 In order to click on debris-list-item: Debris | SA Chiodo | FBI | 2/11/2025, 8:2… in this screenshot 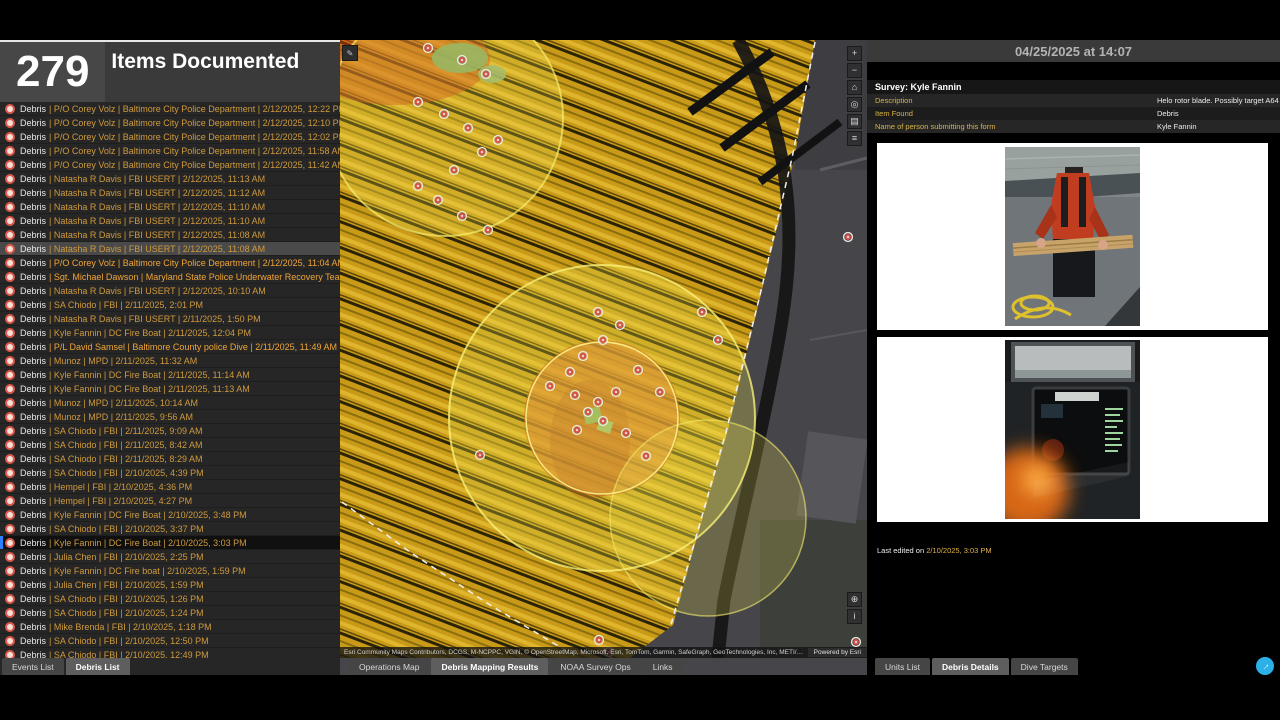, I will do `click(170, 459)`.